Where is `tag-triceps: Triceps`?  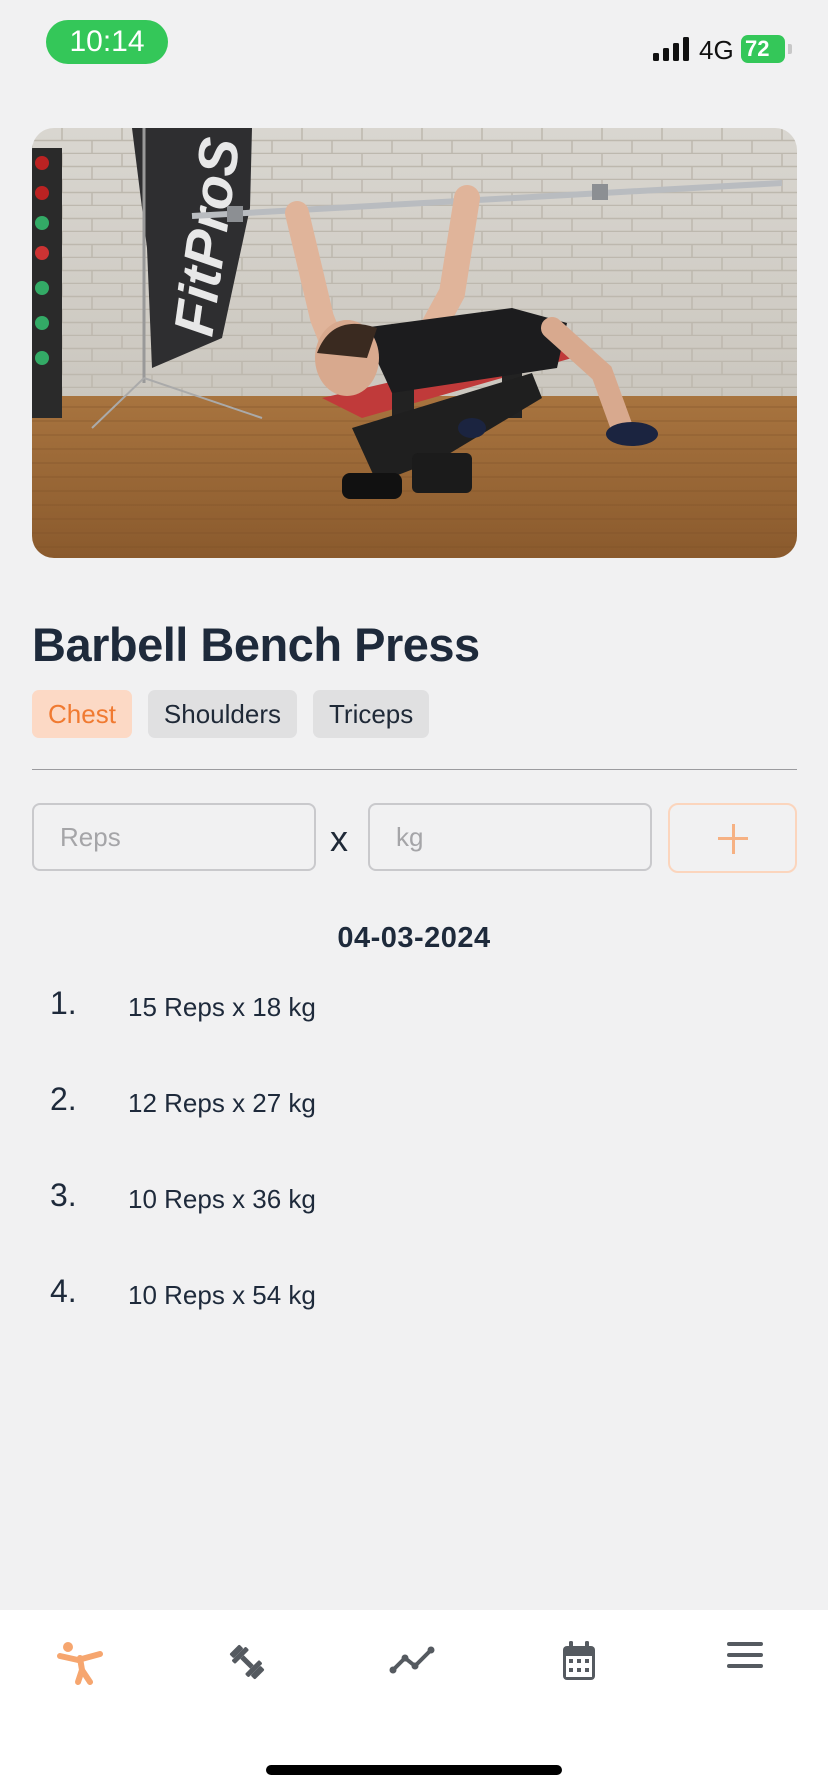 tag-triceps: Triceps is located at coordinates (371, 714).